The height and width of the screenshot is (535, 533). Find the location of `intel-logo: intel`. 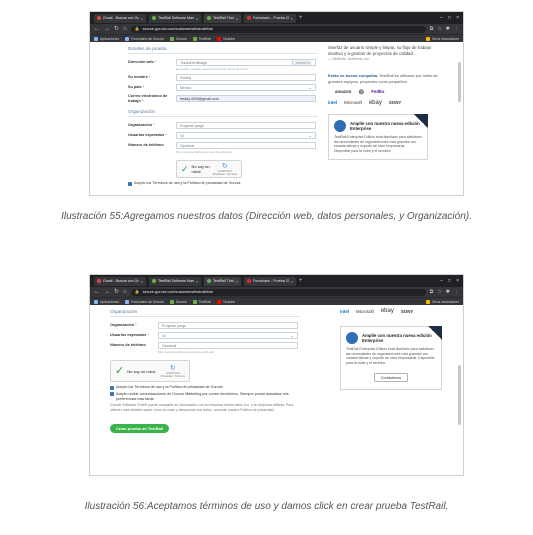

intel-logo: intel is located at coordinates (345, 311).